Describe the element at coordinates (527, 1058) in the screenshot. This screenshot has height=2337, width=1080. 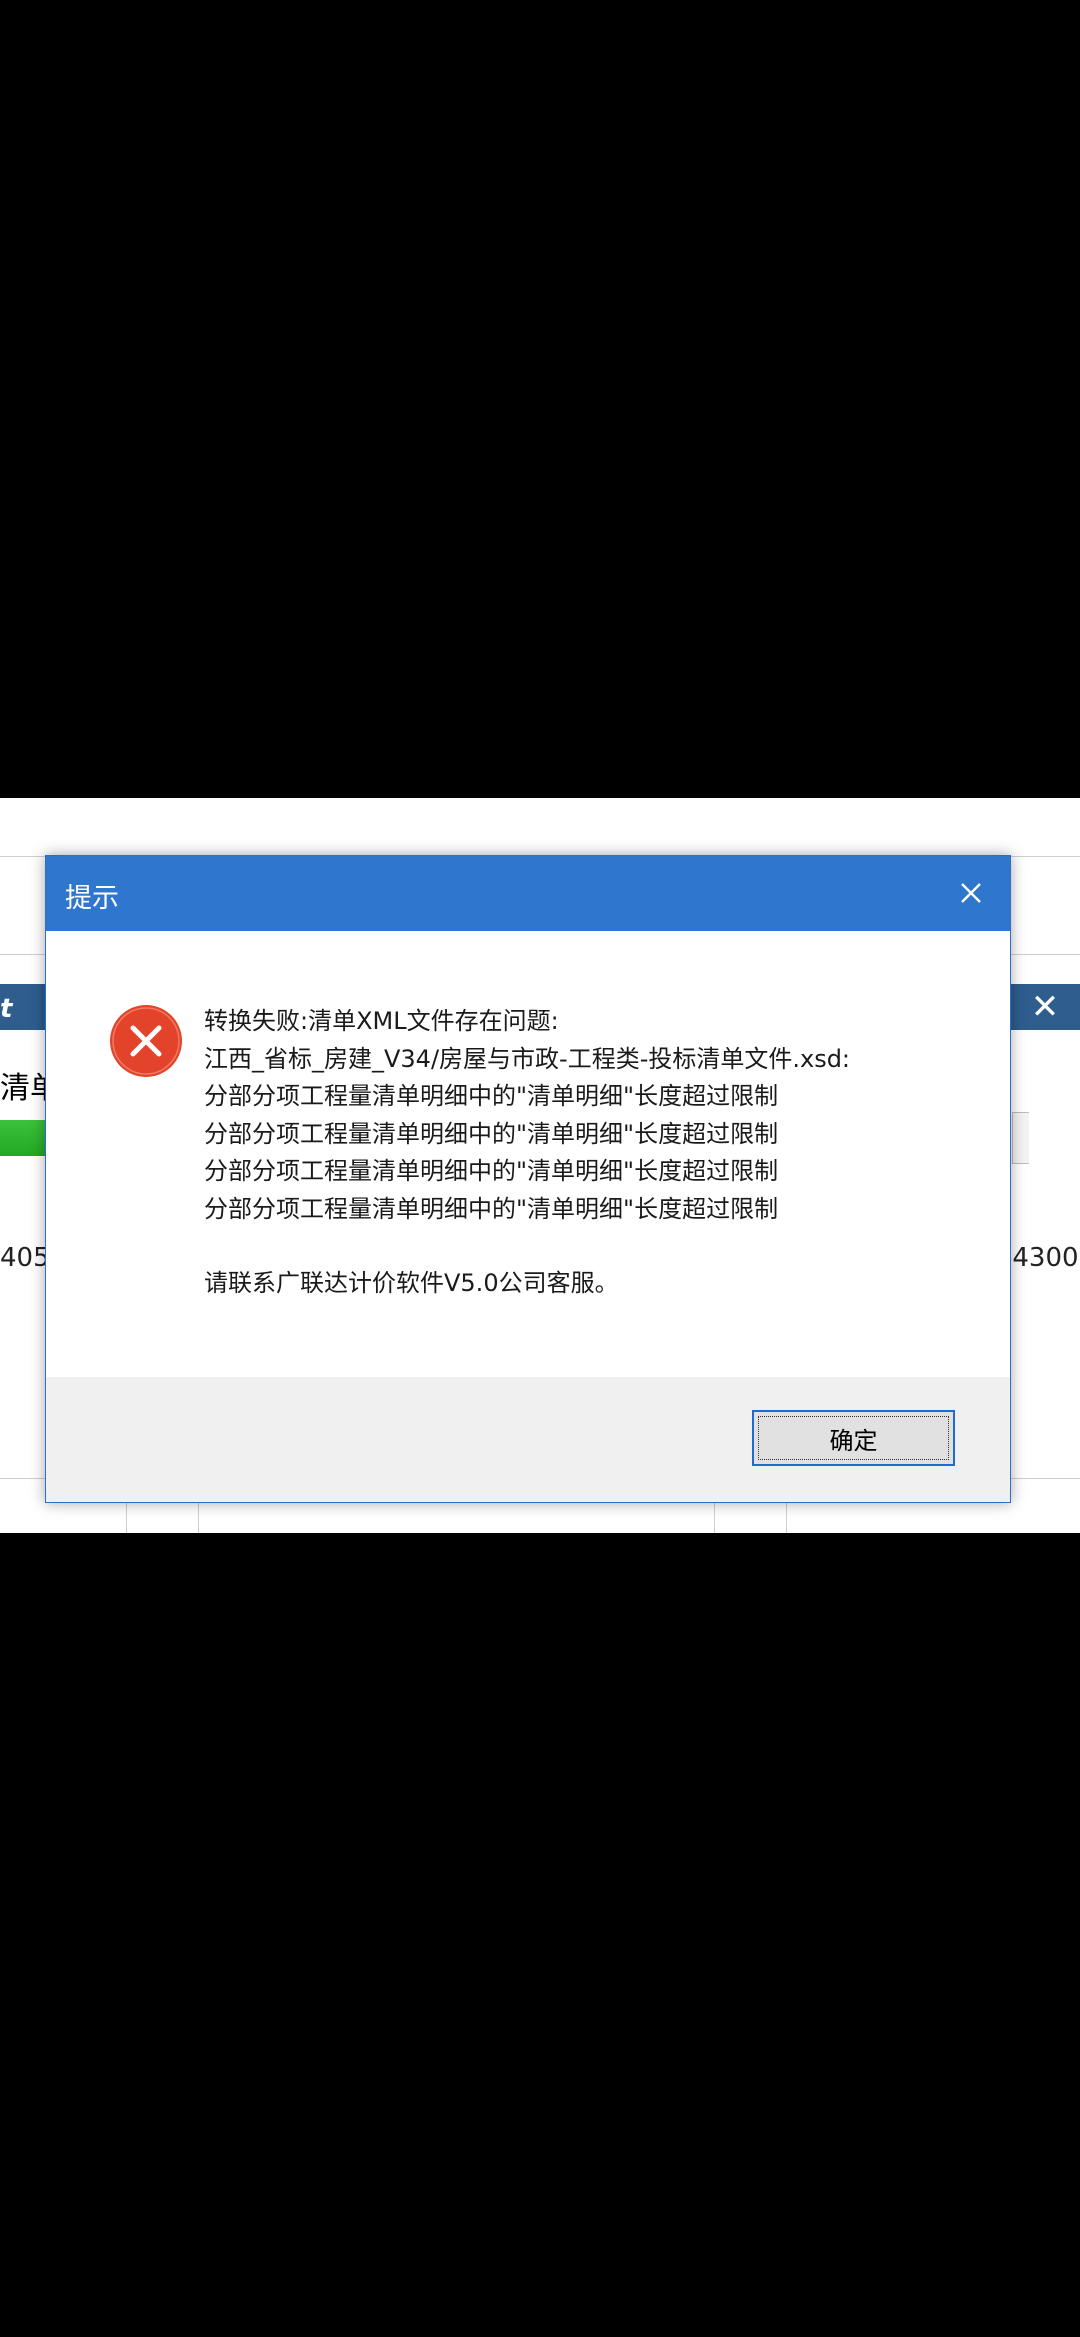
I see `message-line: 江西_省标_房建_V34/房屋与市政-工程类-投标清单文件.xsd:` at that location.